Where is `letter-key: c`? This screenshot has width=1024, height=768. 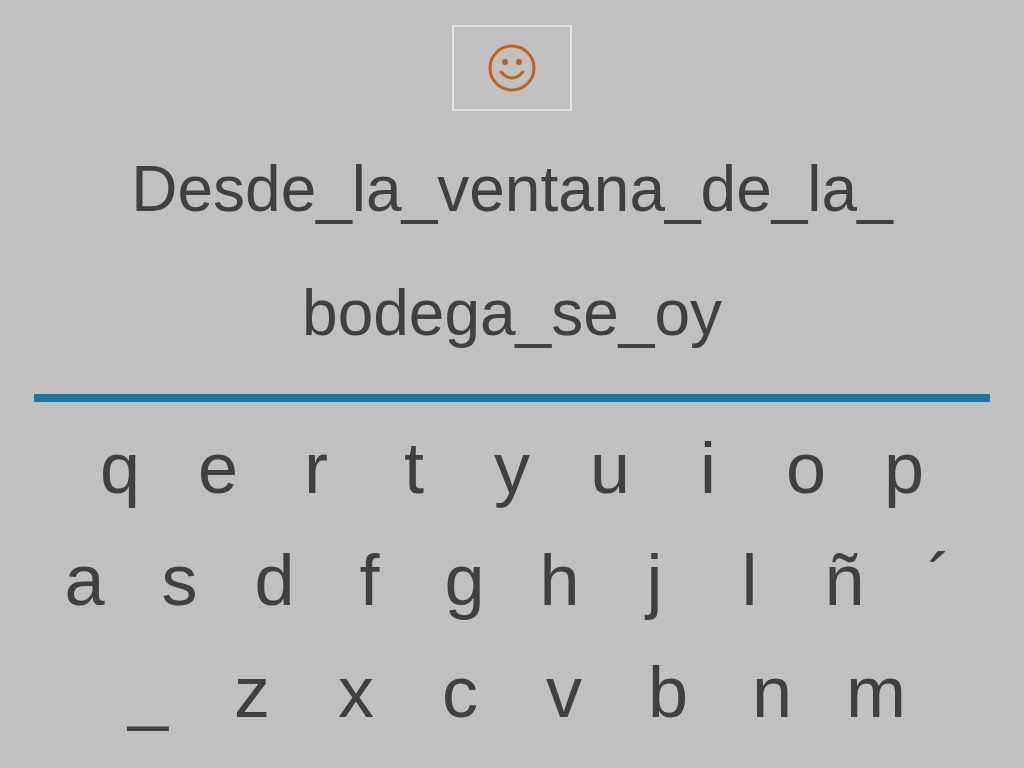
letter-key: c is located at coordinates (460, 692).